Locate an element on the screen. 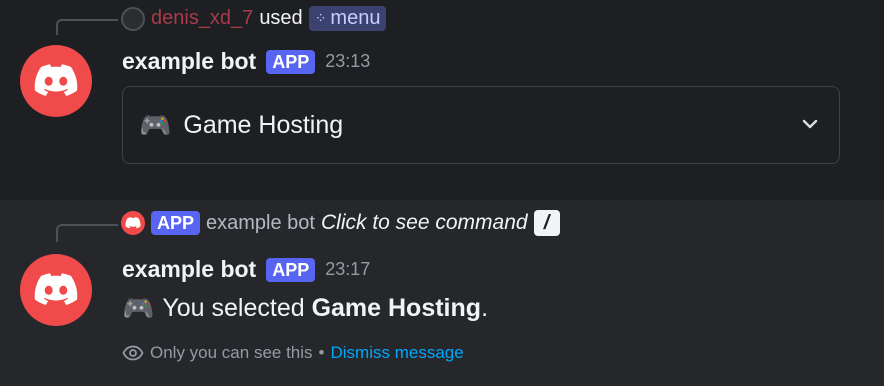  message-header: example bot APP 23:13 is located at coordinates (246, 61).